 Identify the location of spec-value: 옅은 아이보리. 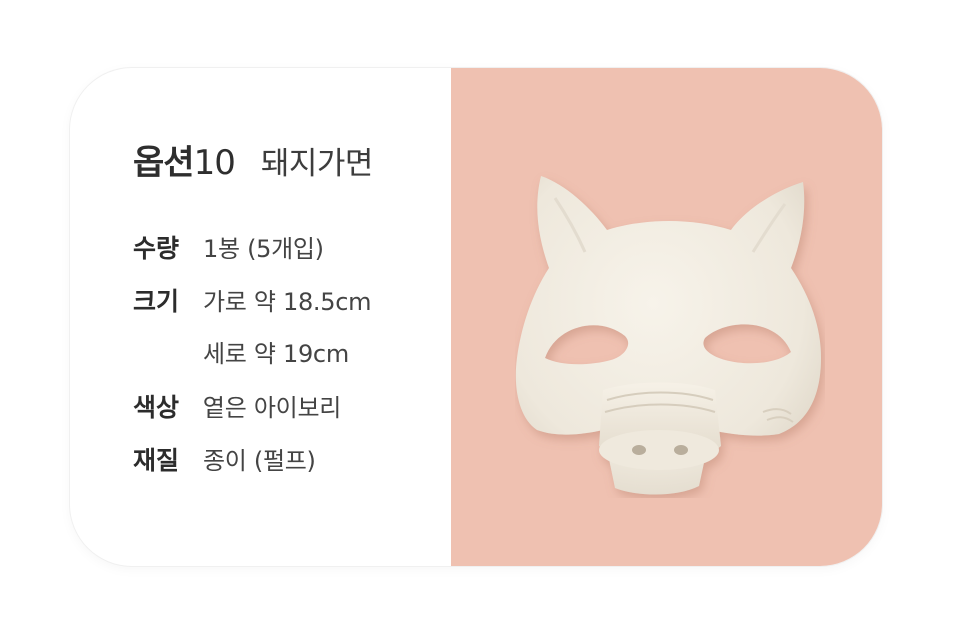
(272, 408).